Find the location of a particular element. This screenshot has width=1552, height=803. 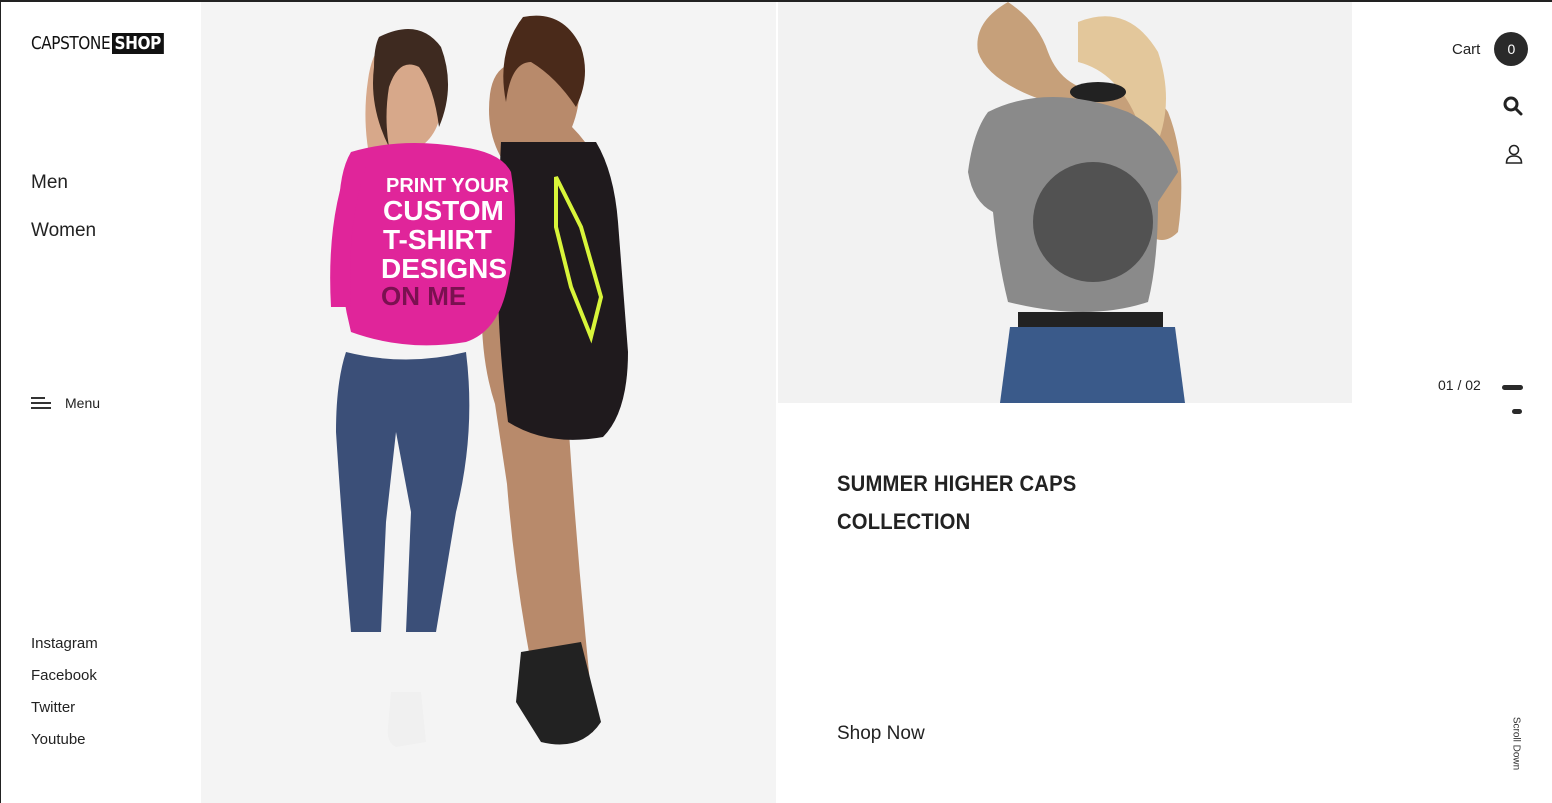

nav-link-men: Men is located at coordinates (63, 183).